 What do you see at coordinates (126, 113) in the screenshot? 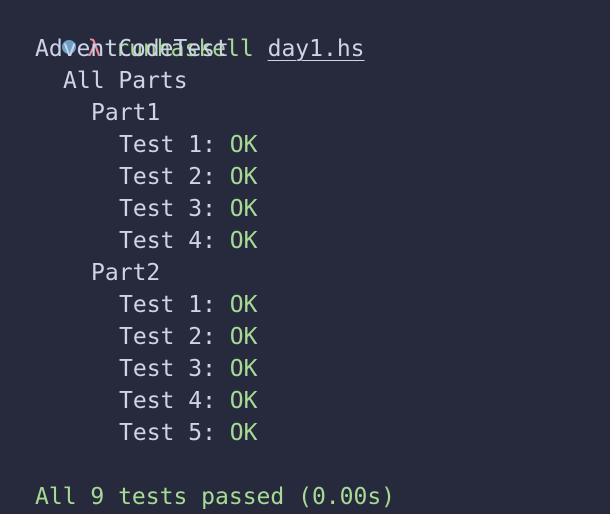
I see `part-name: Part1` at bounding box center [126, 113].